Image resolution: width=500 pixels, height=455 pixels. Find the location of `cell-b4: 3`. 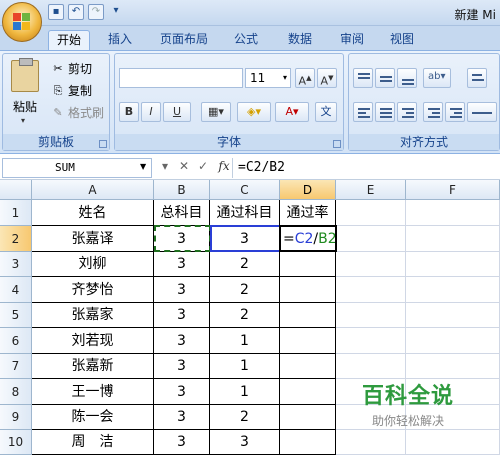

cell-b4: 3 is located at coordinates (182, 290).